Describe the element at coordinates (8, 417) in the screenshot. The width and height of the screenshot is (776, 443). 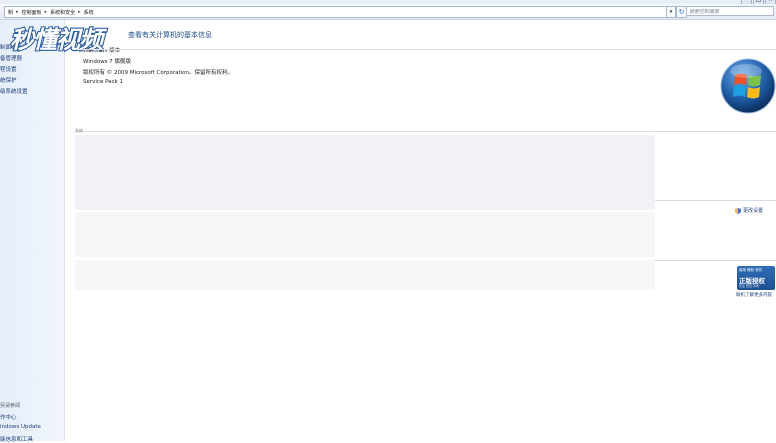
I see `sidebar-item-action-center: 作中心` at that location.